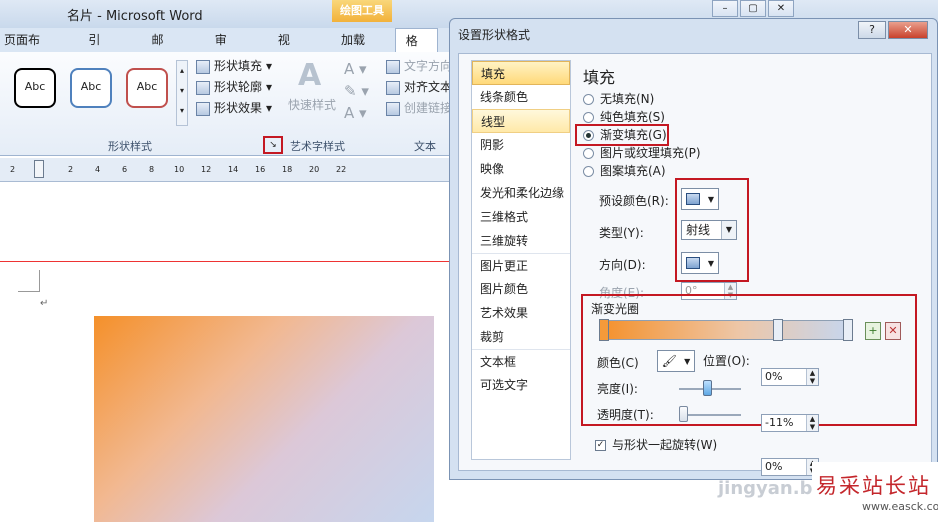  I want to click on text-commands: 文字方向 对齐文本 创建链接, so click(419, 87).